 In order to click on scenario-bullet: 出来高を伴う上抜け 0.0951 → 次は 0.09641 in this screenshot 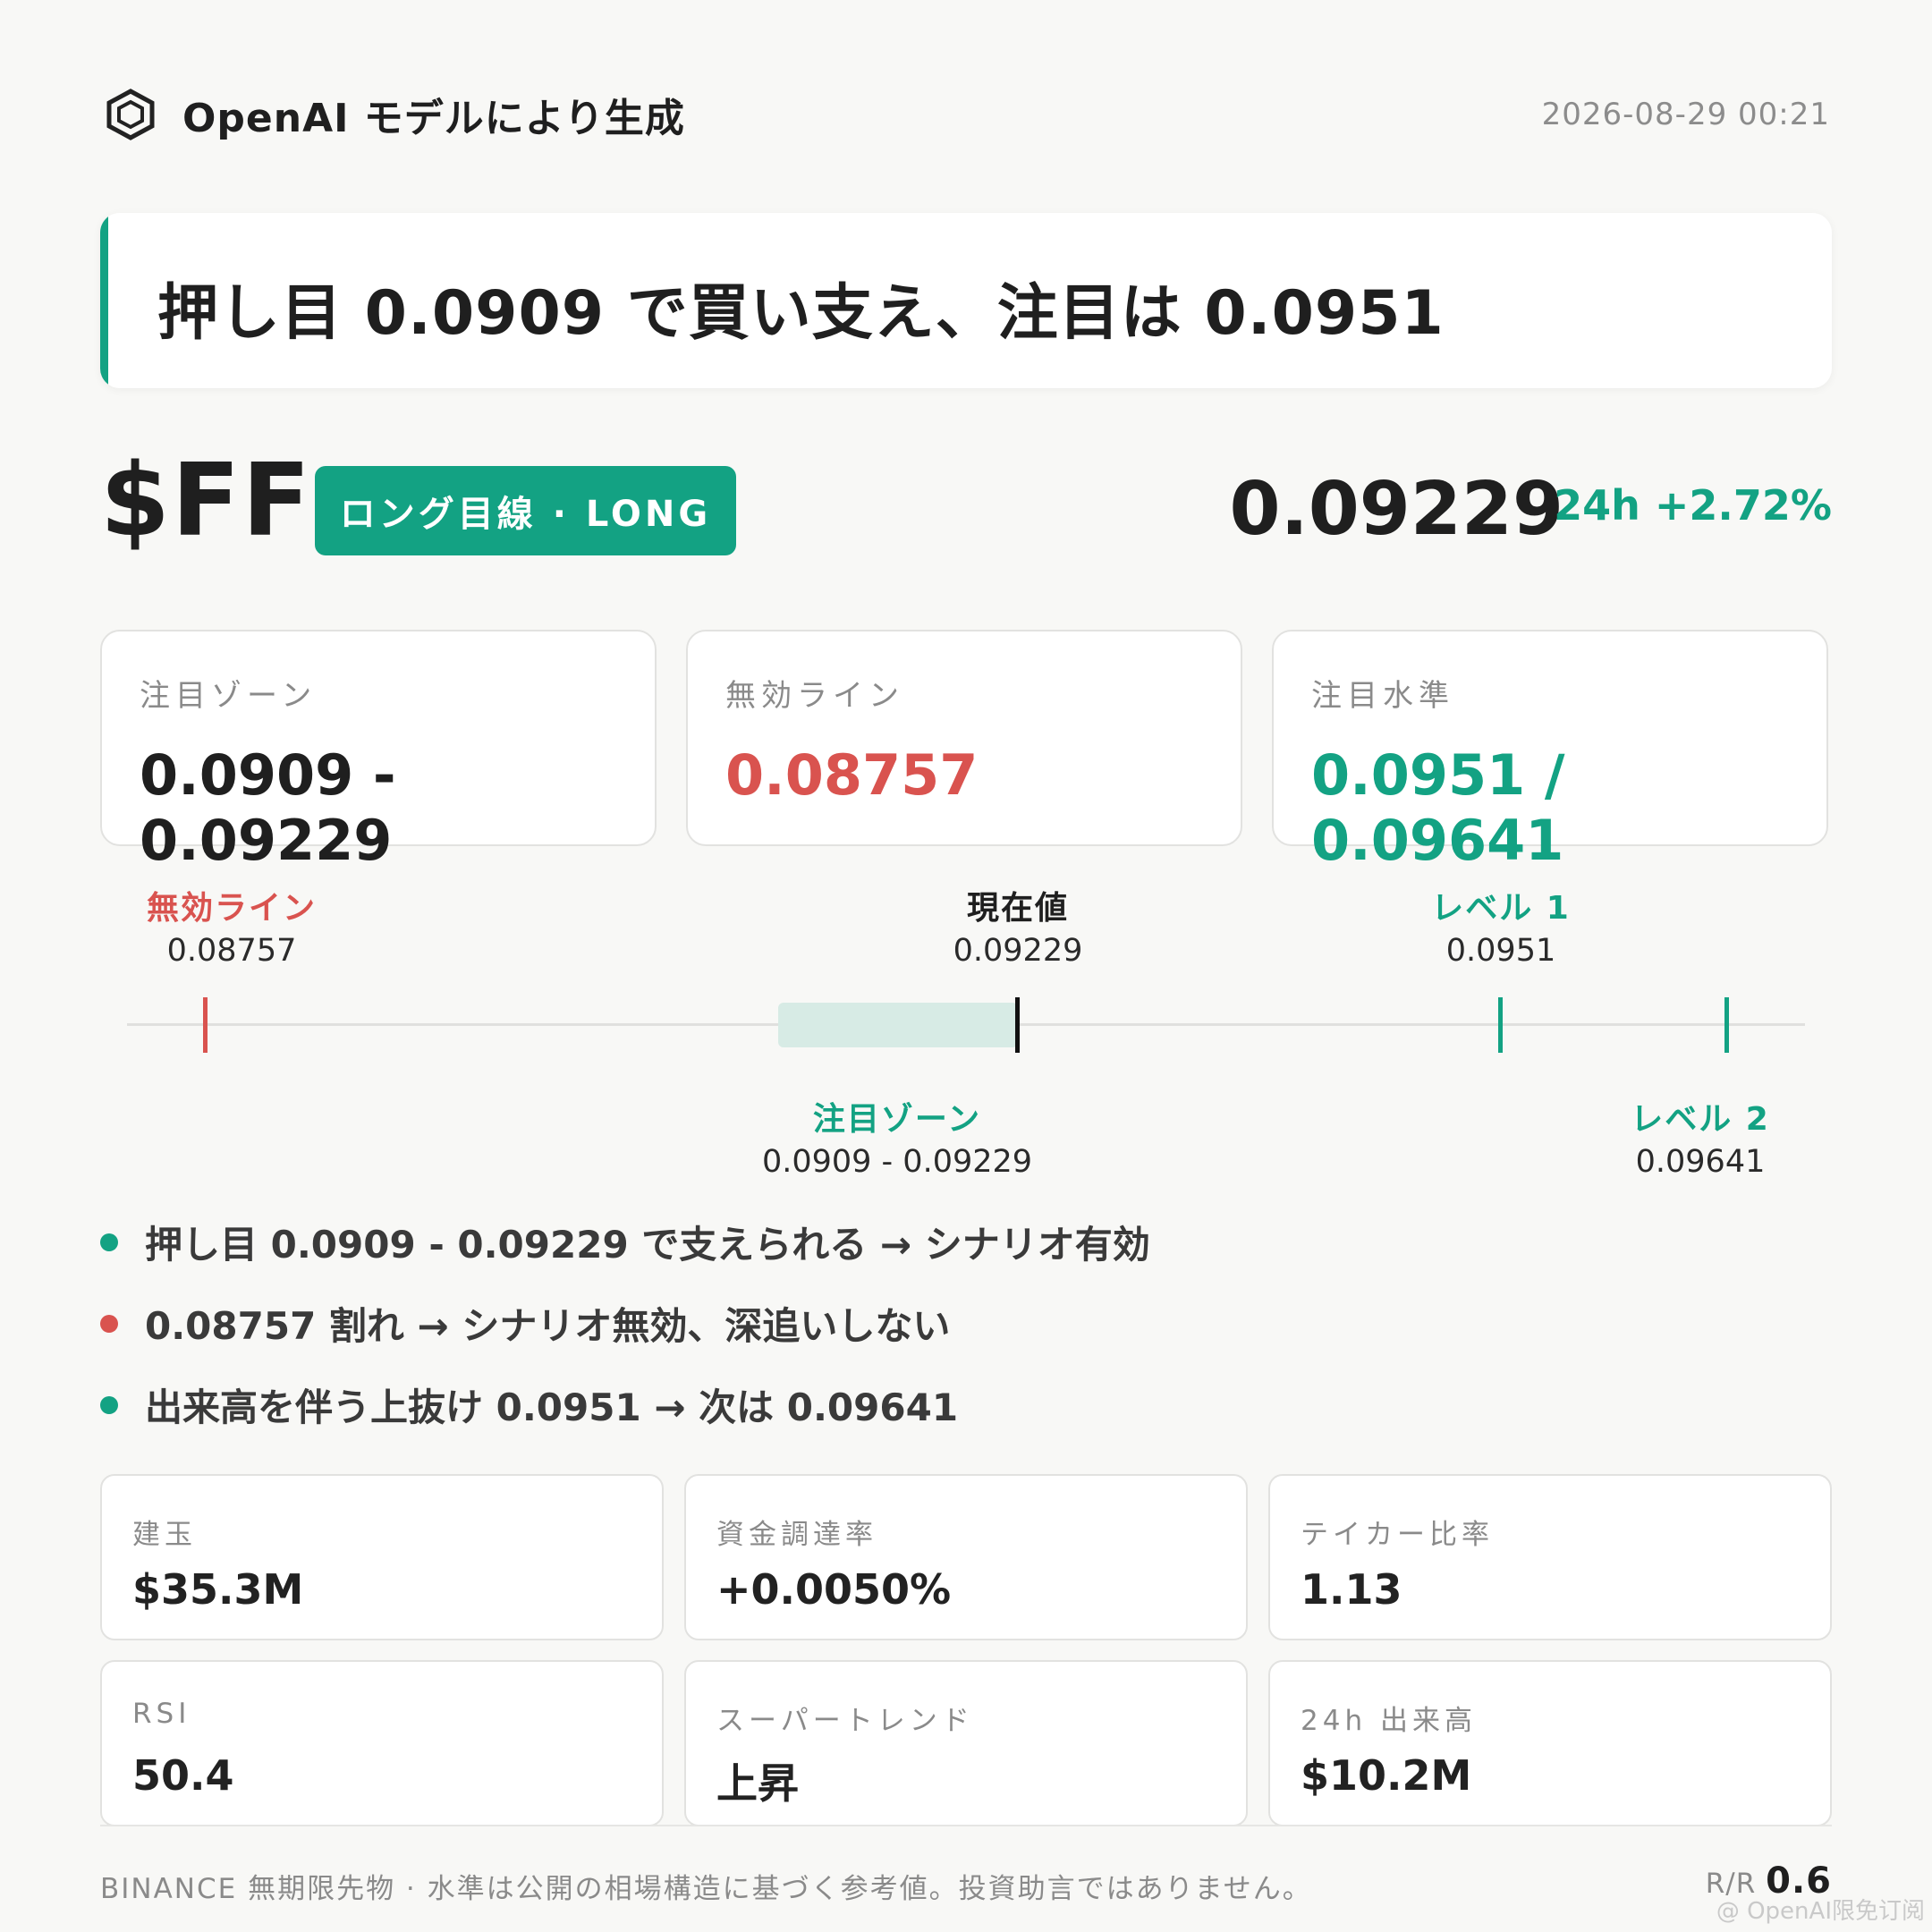, I will do `click(529, 1404)`.